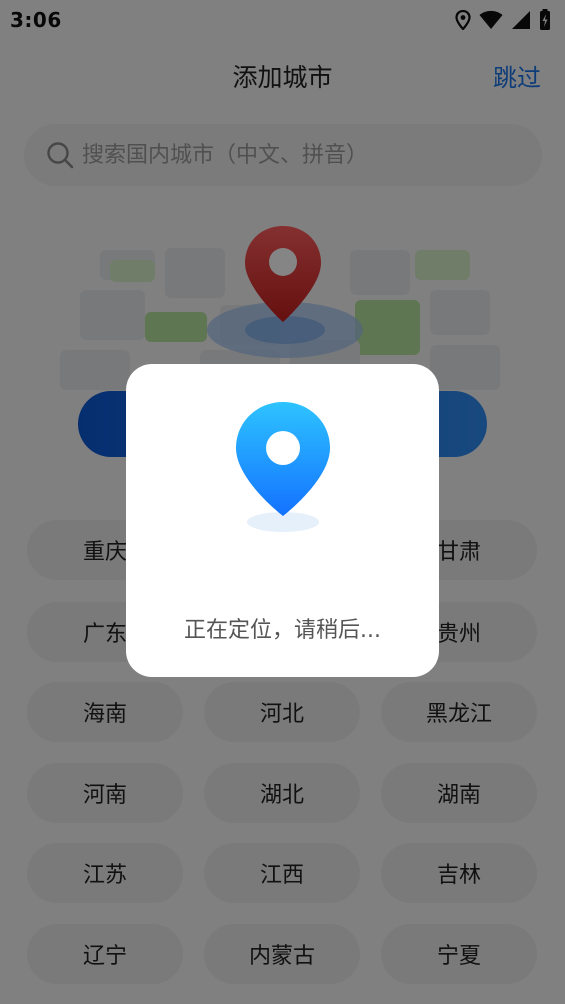  What do you see at coordinates (283, 467) in the screenshot?
I see `blue-location-pin-icon` at bounding box center [283, 467].